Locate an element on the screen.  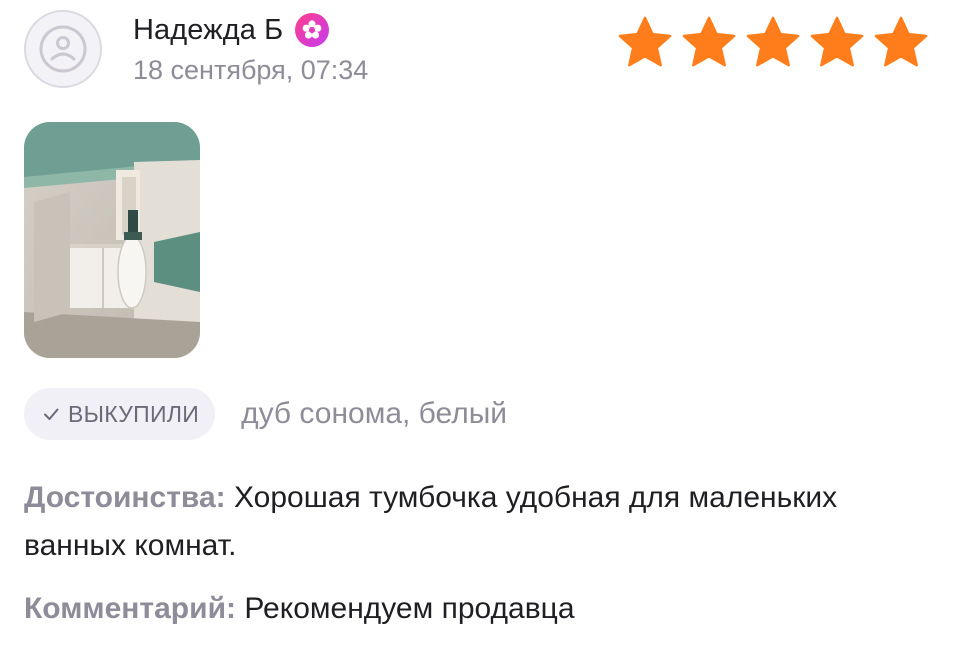
review-date: 18 сентября, 07:34 is located at coordinates (251, 70).